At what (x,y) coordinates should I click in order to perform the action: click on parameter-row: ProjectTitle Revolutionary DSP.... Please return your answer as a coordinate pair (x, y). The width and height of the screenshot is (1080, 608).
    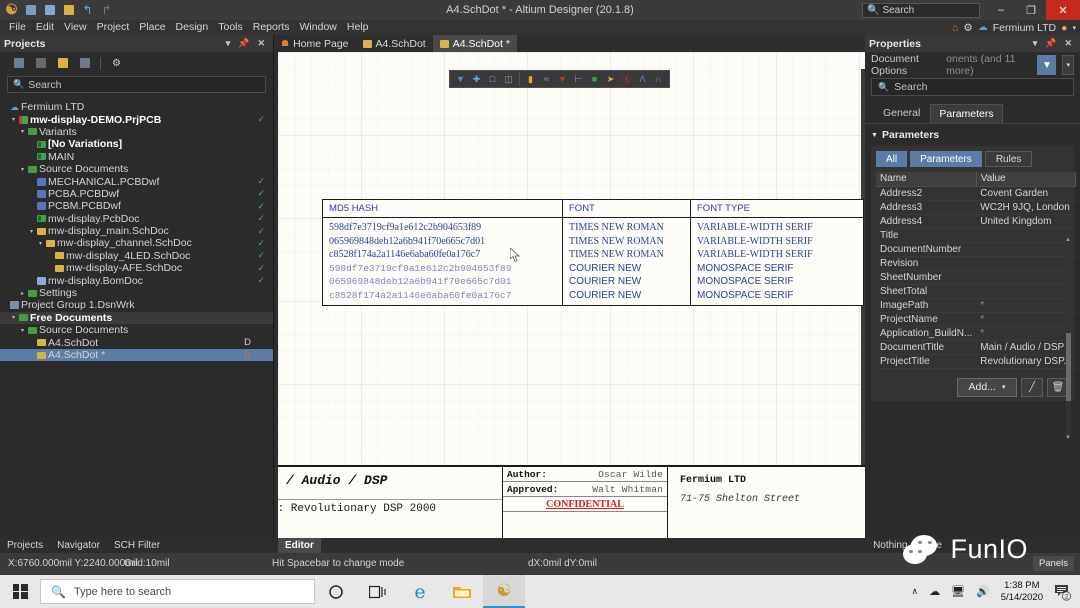
    Looking at the image, I should click on (976, 361).